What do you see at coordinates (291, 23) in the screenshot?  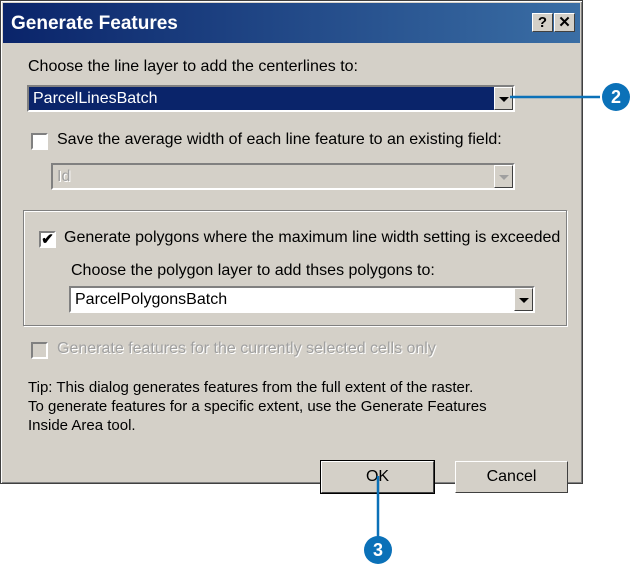 I see `title-bar: Generate Features ? ✕` at bounding box center [291, 23].